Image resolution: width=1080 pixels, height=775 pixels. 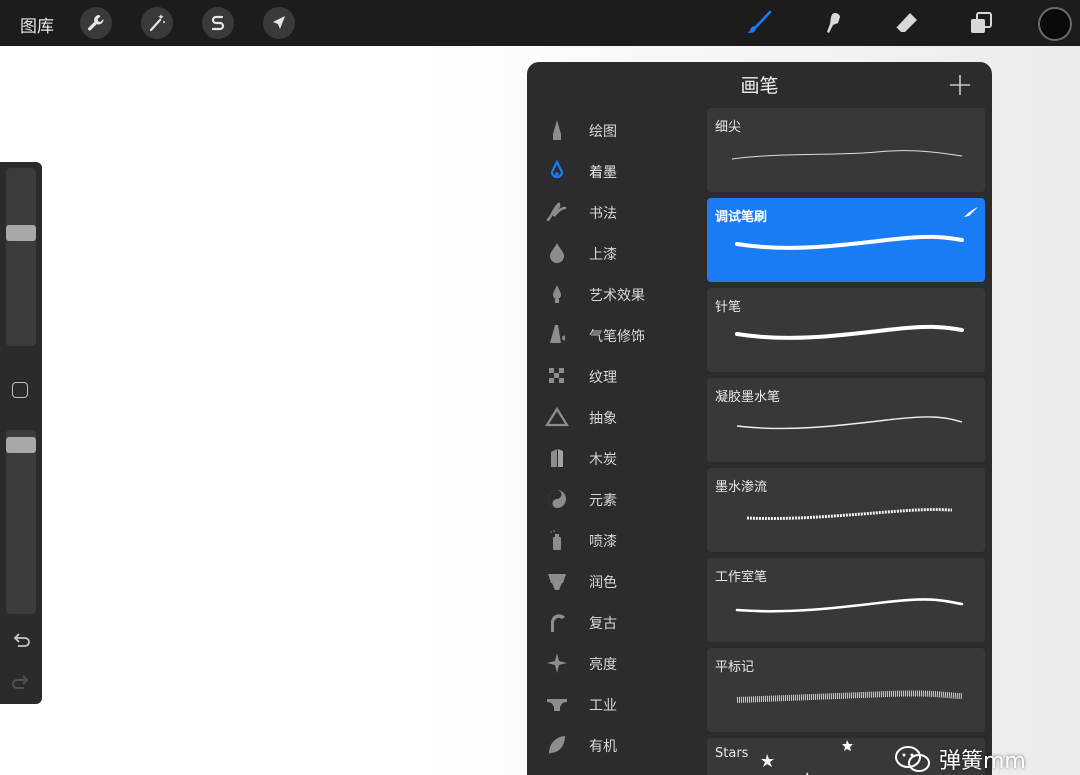 What do you see at coordinates (21, 641) in the screenshot?
I see `undo-icon` at bounding box center [21, 641].